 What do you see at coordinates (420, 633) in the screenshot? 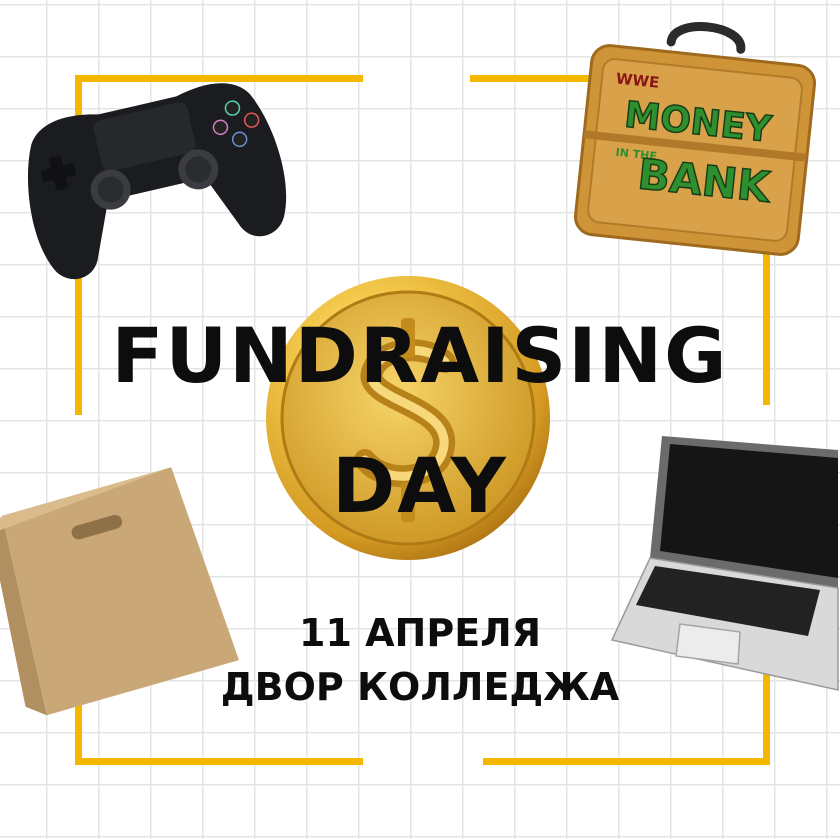
I see `event-date: 11 АПРЕЛЯ` at bounding box center [420, 633].